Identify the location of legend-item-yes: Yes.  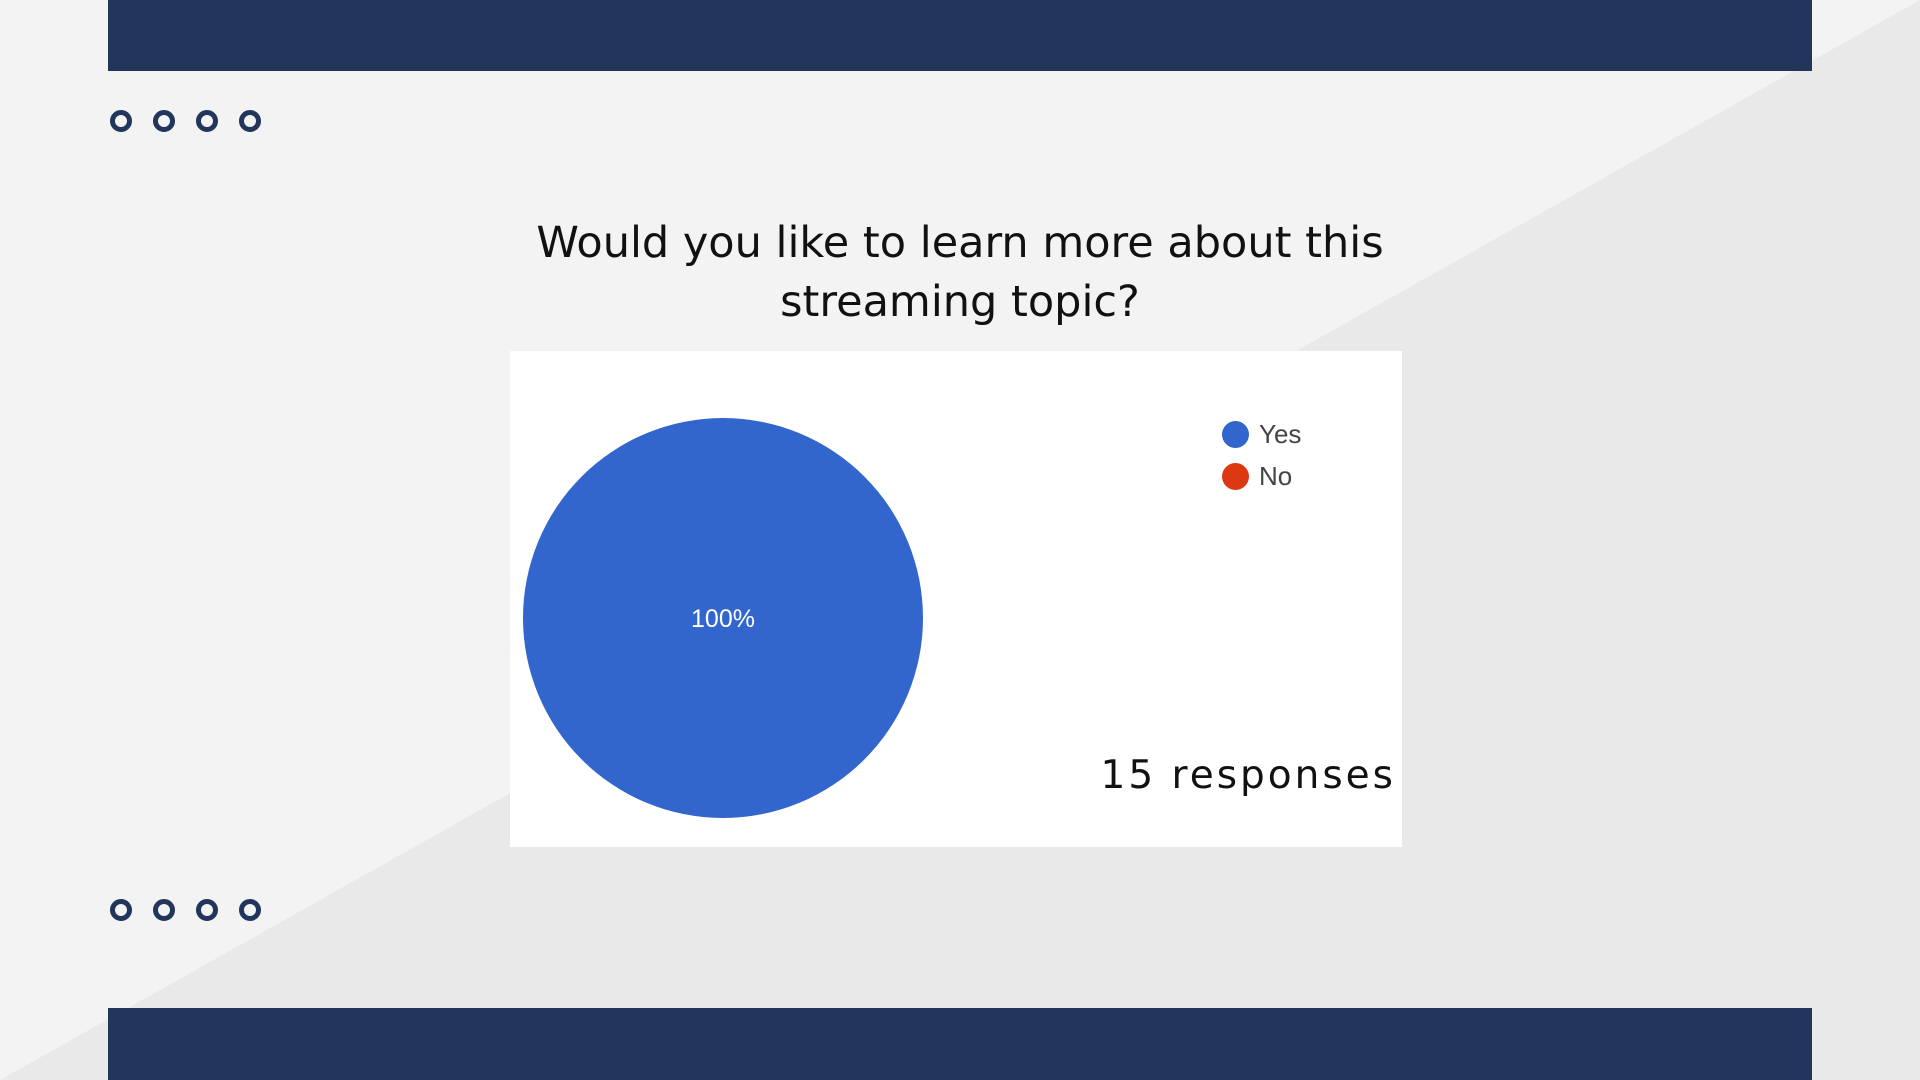
(1261, 434).